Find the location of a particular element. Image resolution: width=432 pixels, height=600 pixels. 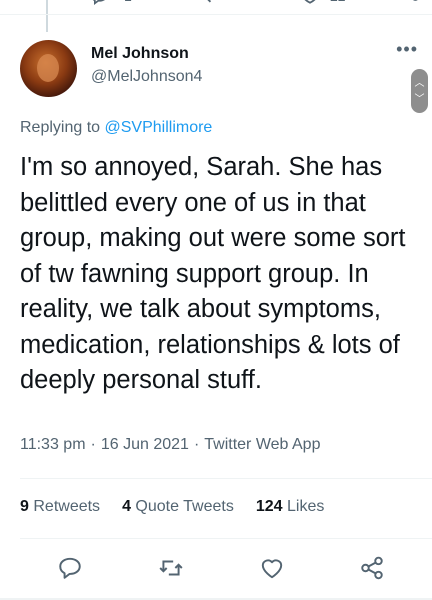

retweets-stat: 9 Retweets is located at coordinates (60, 506).